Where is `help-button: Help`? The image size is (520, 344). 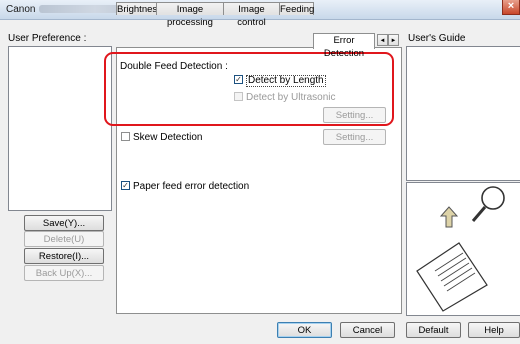 help-button: Help is located at coordinates (494, 330).